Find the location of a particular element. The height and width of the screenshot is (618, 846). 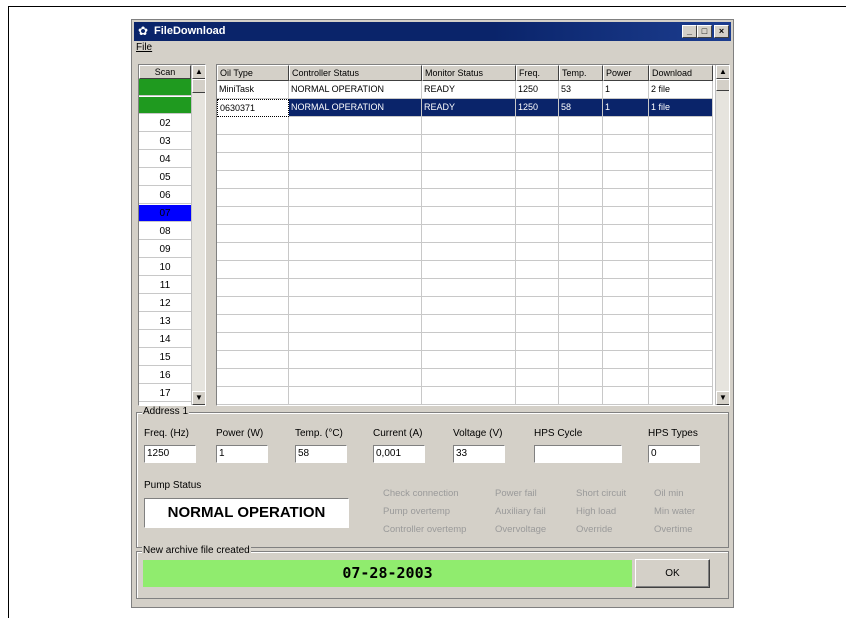

scan-row: 12 is located at coordinates (165, 303).